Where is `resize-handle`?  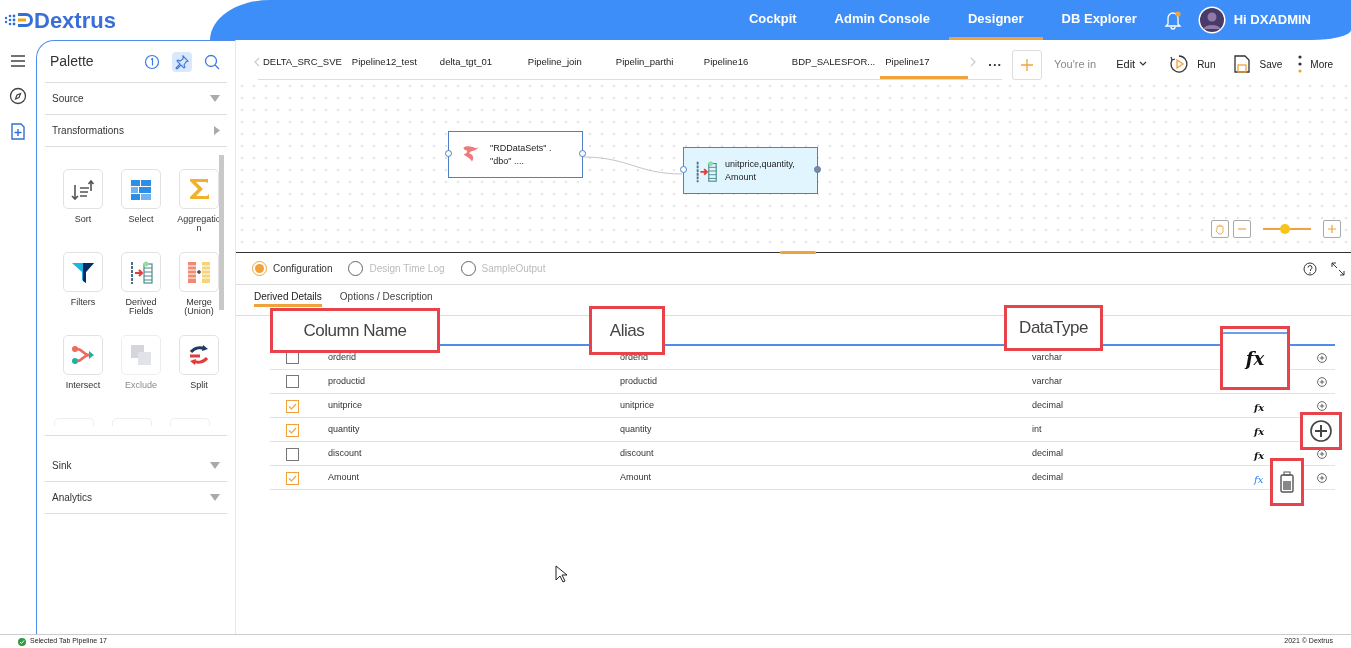 resize-handle is located at coordinates (798, 252).